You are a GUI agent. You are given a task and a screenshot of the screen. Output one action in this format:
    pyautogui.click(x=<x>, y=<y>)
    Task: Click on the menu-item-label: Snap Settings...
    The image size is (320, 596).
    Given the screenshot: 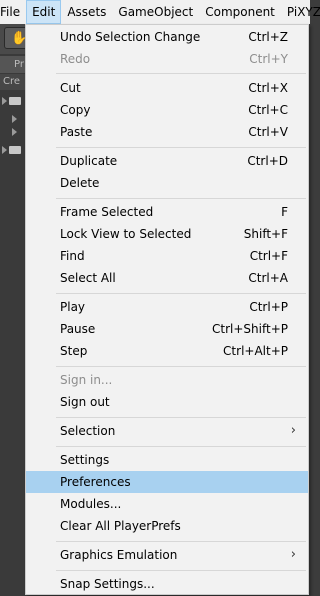 What is the action you would take?
    pyautogui.click(x=107, y=584)
    